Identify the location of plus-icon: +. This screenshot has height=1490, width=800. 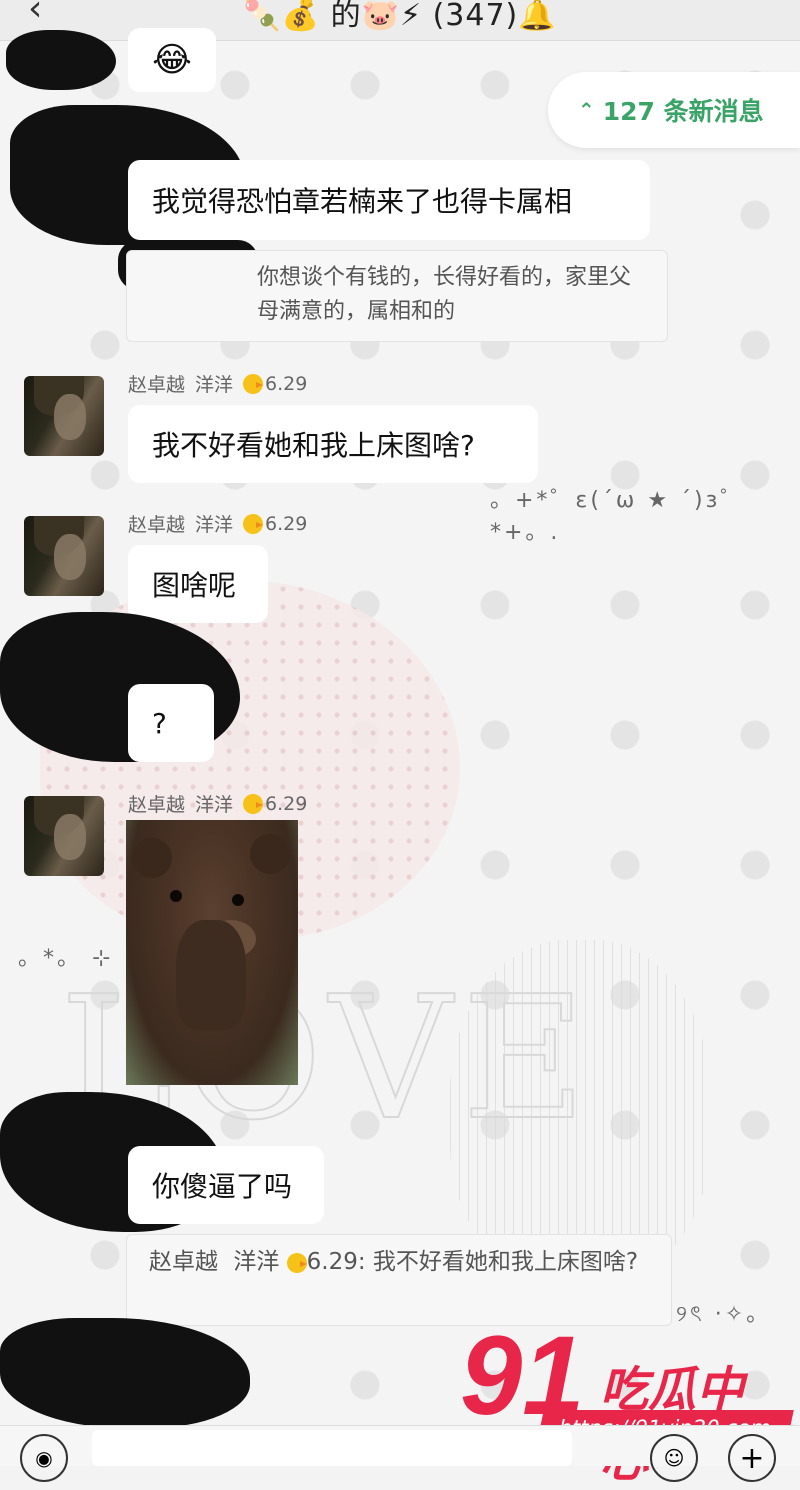
(752, 1458).